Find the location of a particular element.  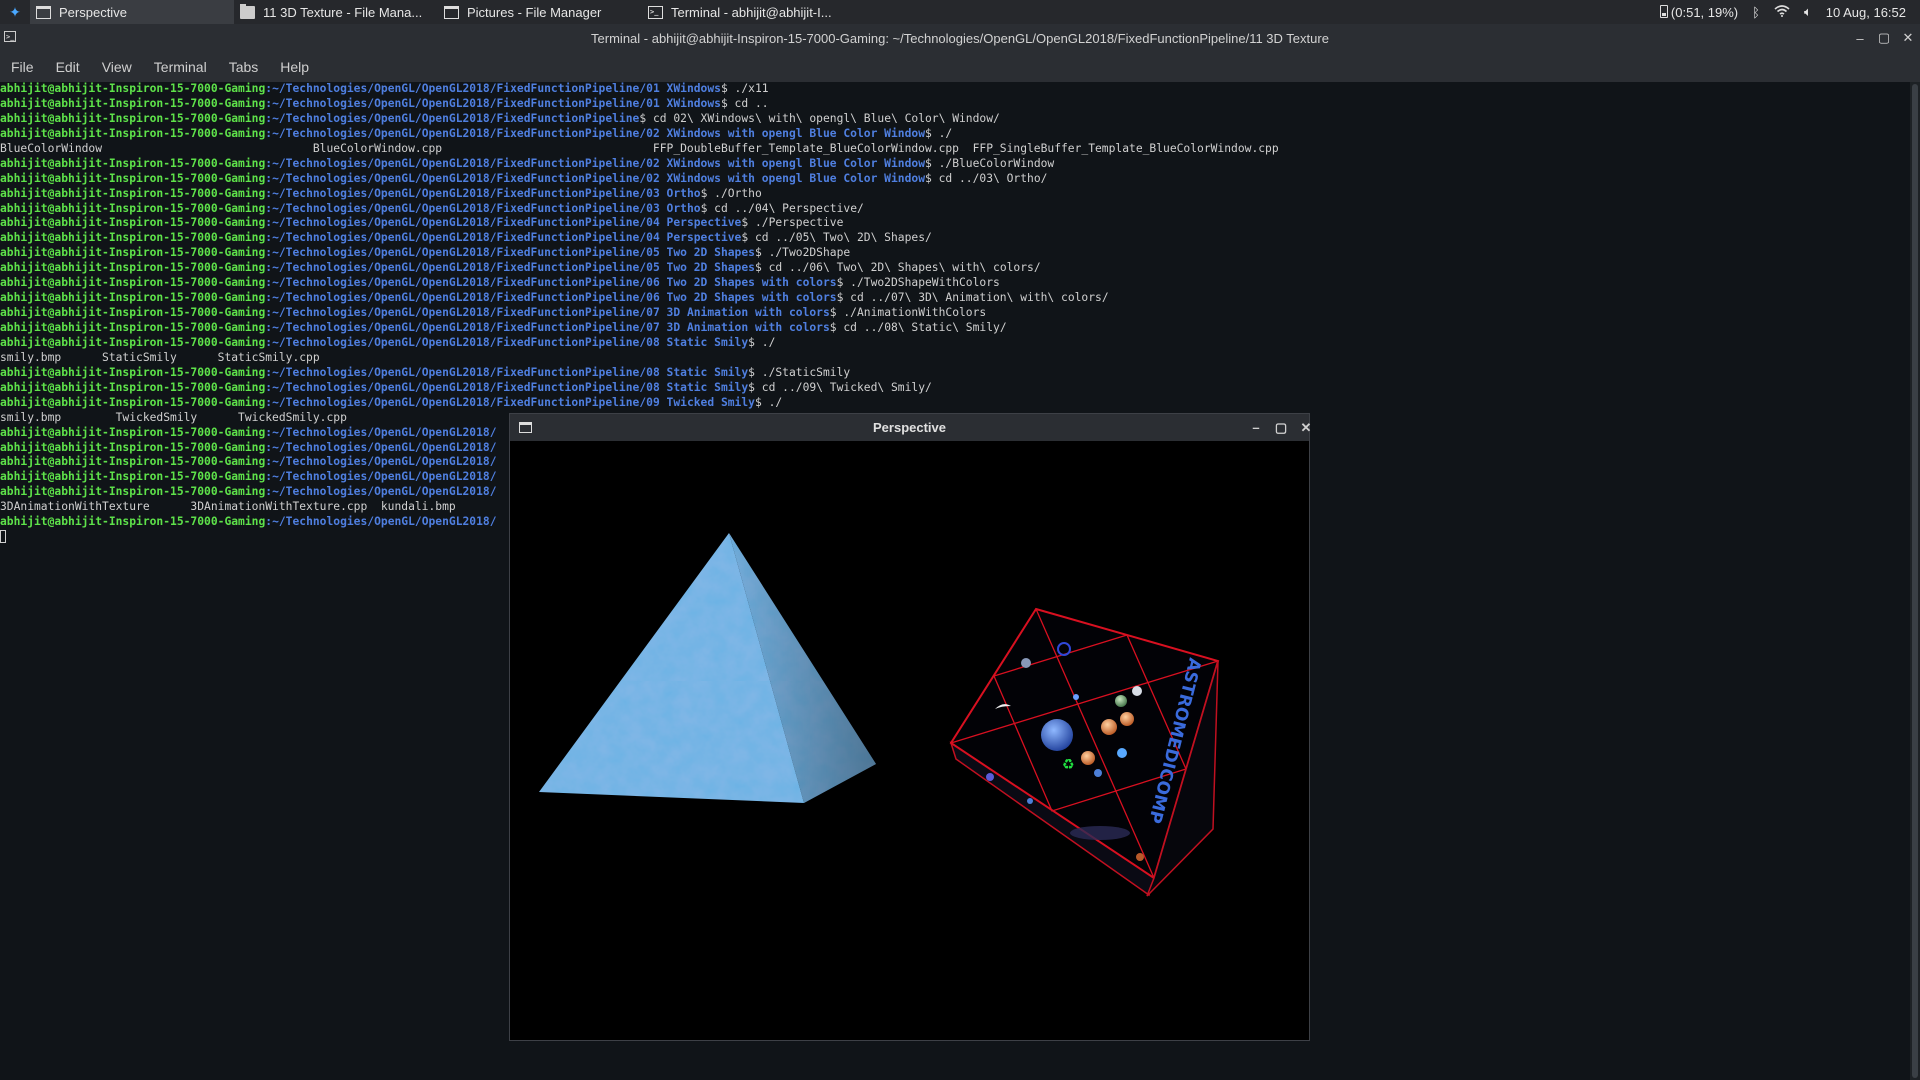

terminal-line: smily.bmp StaticSmily StaticSmily.cpp is located at coordinates (955, 358).